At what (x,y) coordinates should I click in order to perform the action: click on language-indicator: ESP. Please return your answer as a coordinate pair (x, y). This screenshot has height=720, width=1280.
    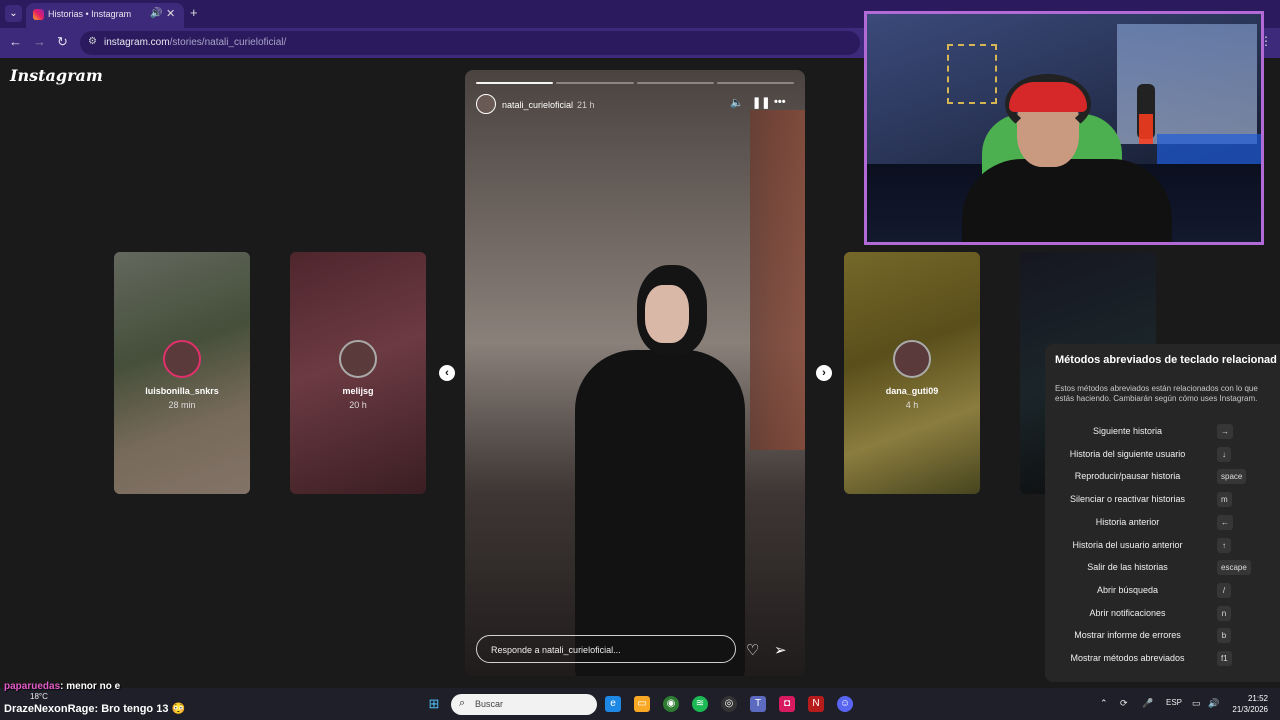
    Looking at the image, I should click on (1174, 702).